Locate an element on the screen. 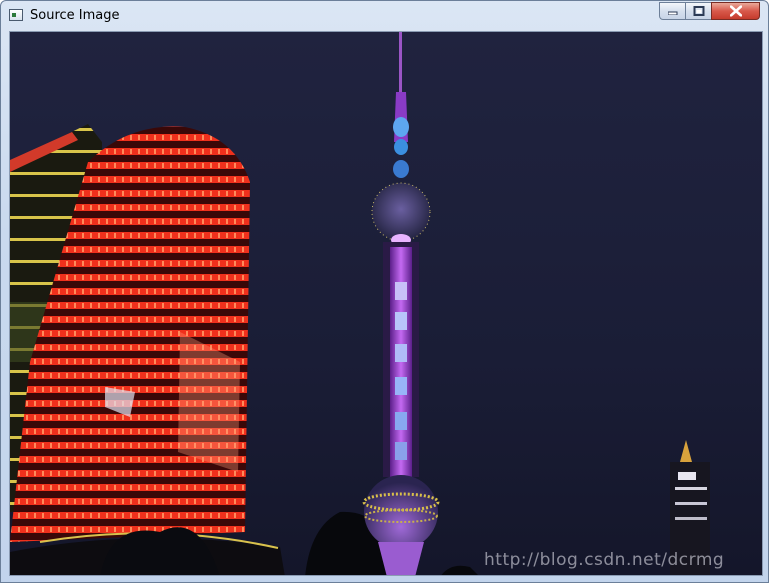 The height and width of the screenshot is (583, 769). close-icon is located at coordinates (735, 11).